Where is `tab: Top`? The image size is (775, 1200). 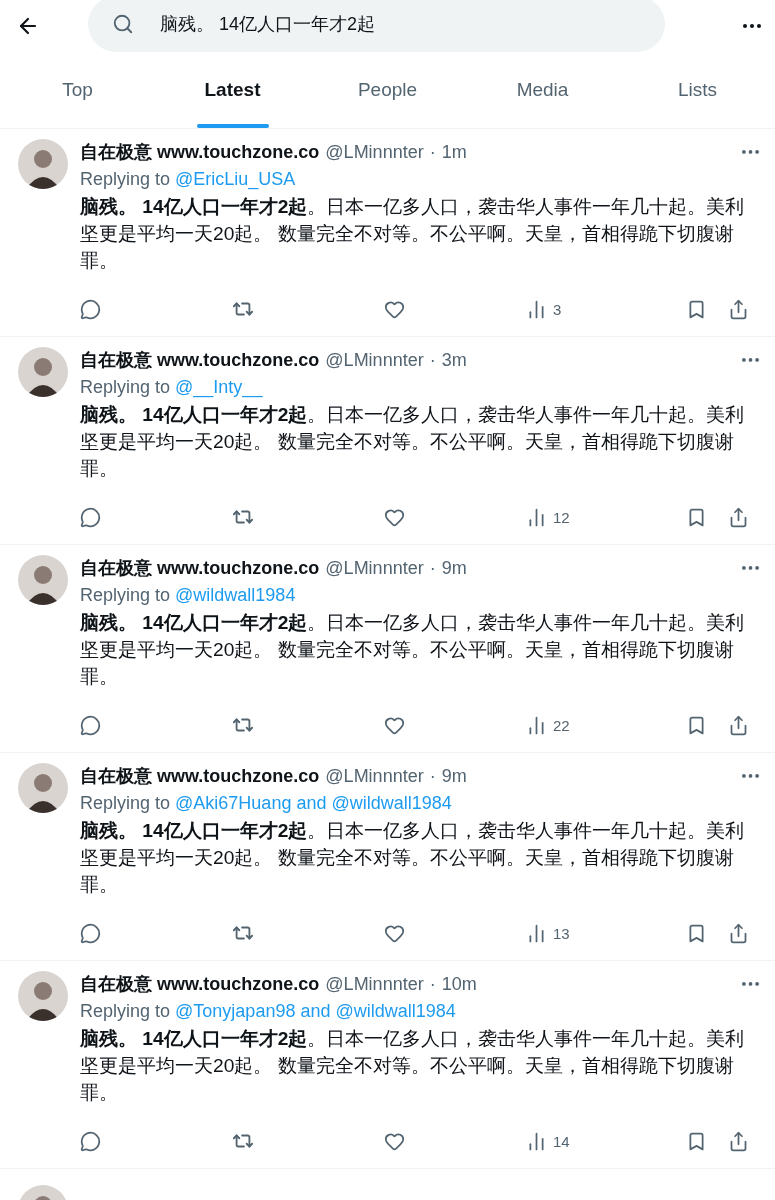
tab: Top is located at coordinates (77, 90).